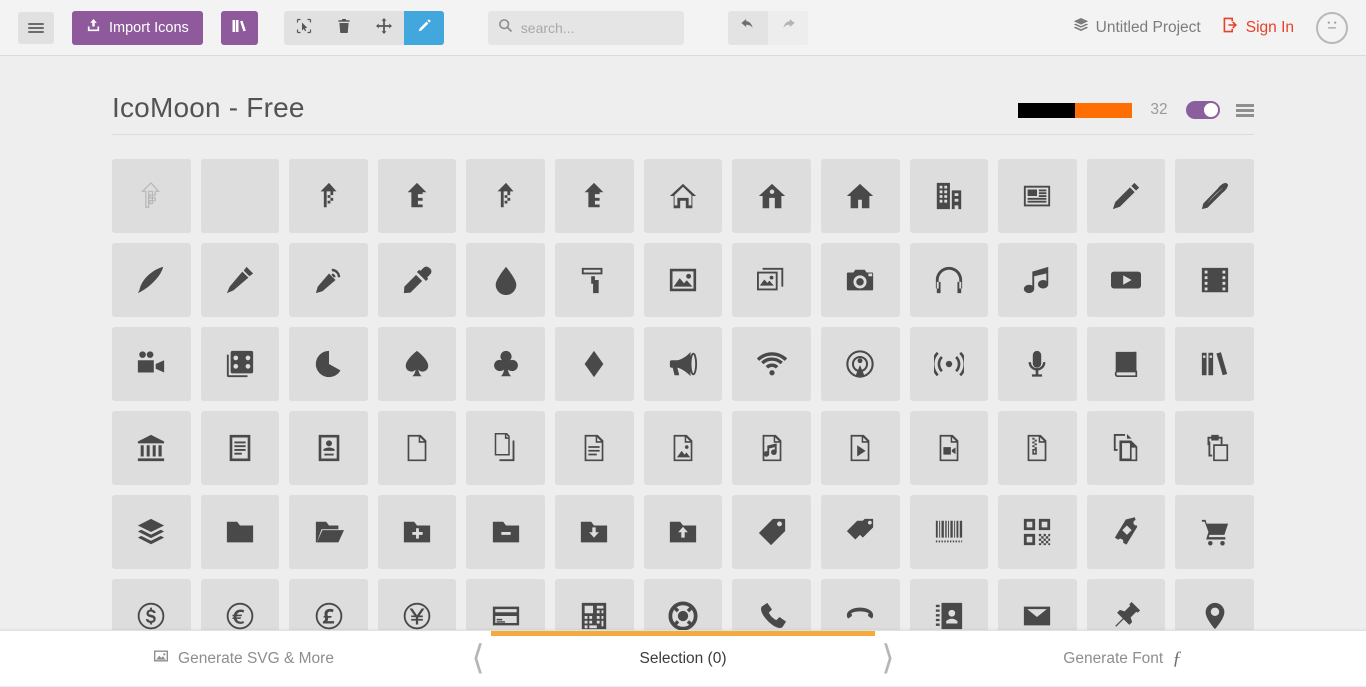 The image size is (1366, 687). What do you see at coordinates (1258, 27) in the screenshot?
I see `sign-in-button: Sign In` at bounding box center [1258, 27].